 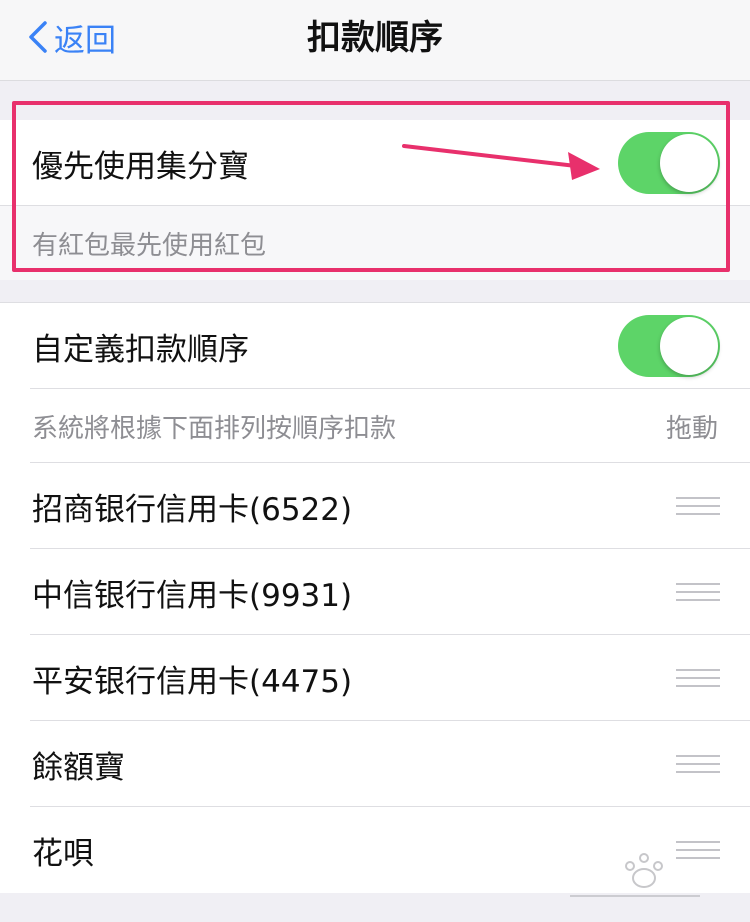 I want to click on payment-method-row: 招商银行信用卡(6522), so click(x=375, y=506).